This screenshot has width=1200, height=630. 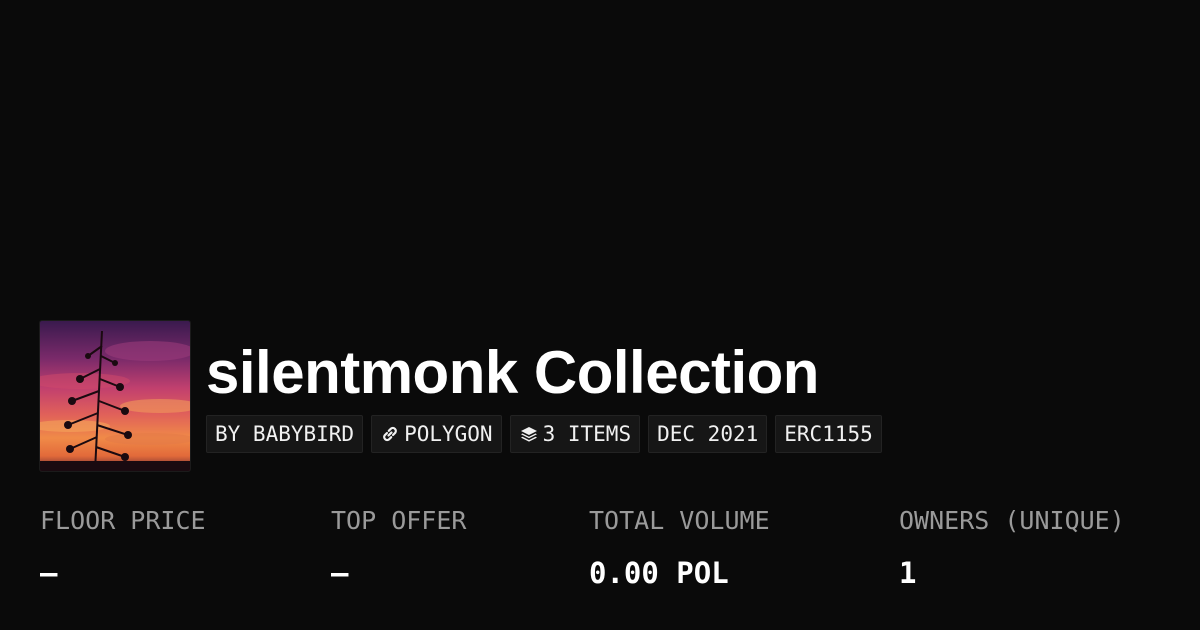 What do you see at coordinates (679, 520) in the screenshot?
I see `total-volume-label: TOTAL VOLUME` at bounding box center [679, 520].